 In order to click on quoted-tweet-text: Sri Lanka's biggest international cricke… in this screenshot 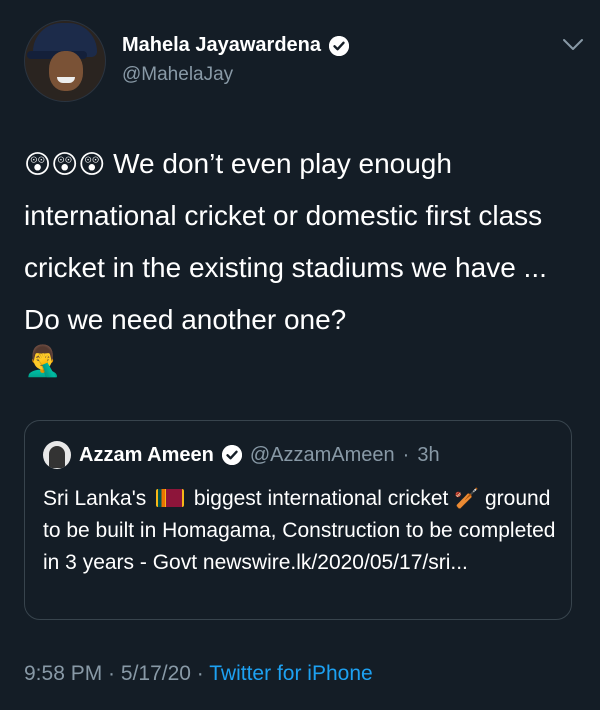, I will do `click(300, 531)`.